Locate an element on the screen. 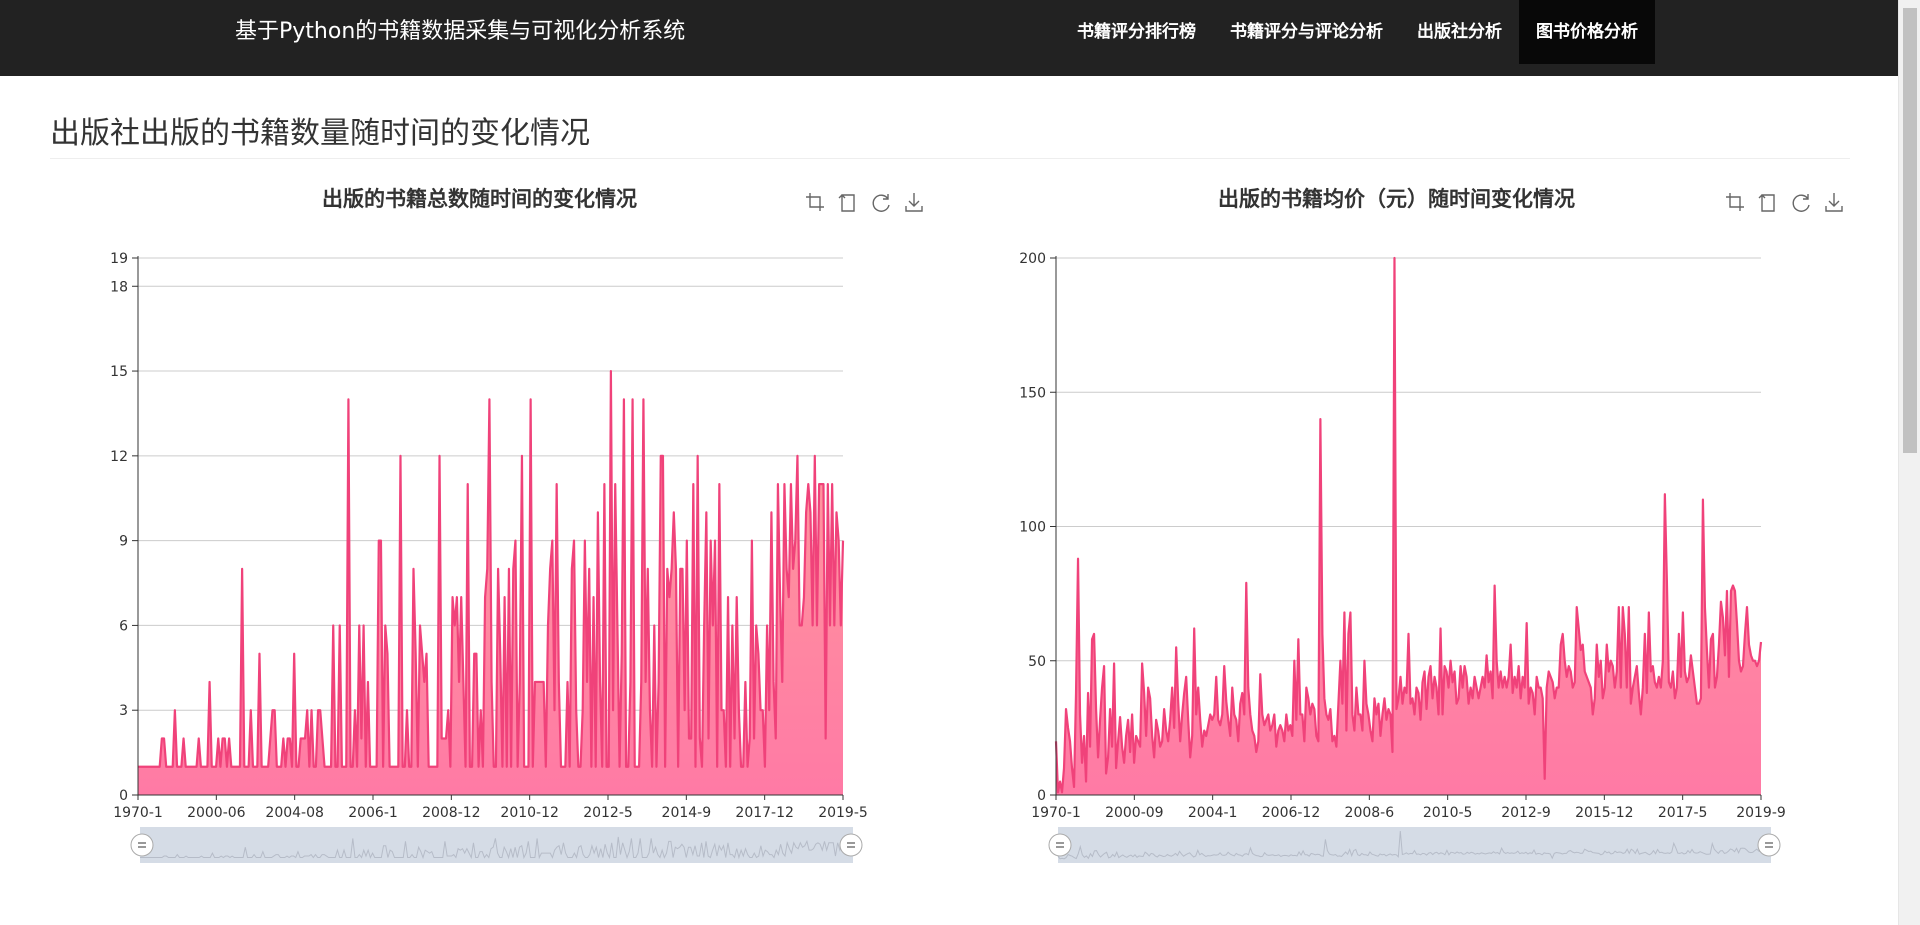  x-tick-label: 2006-12 is located at coordinates (1291, 813).